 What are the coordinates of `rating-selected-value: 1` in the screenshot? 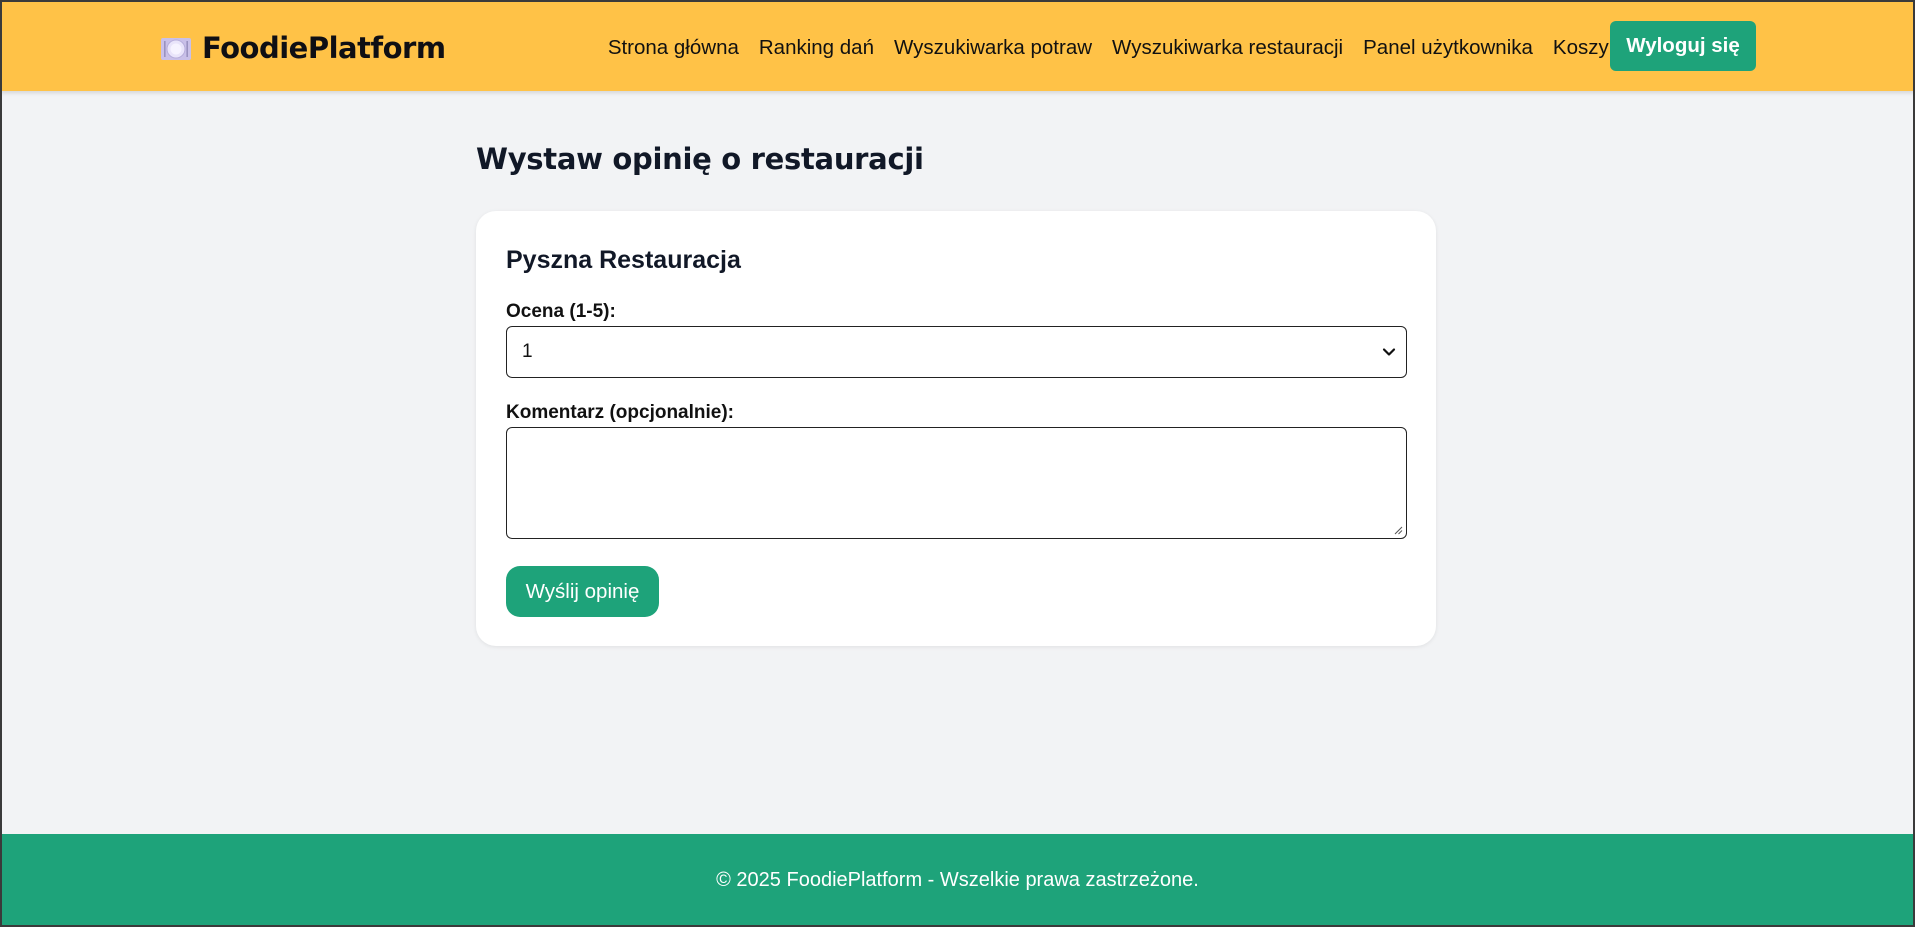 It's located at (527, 351).